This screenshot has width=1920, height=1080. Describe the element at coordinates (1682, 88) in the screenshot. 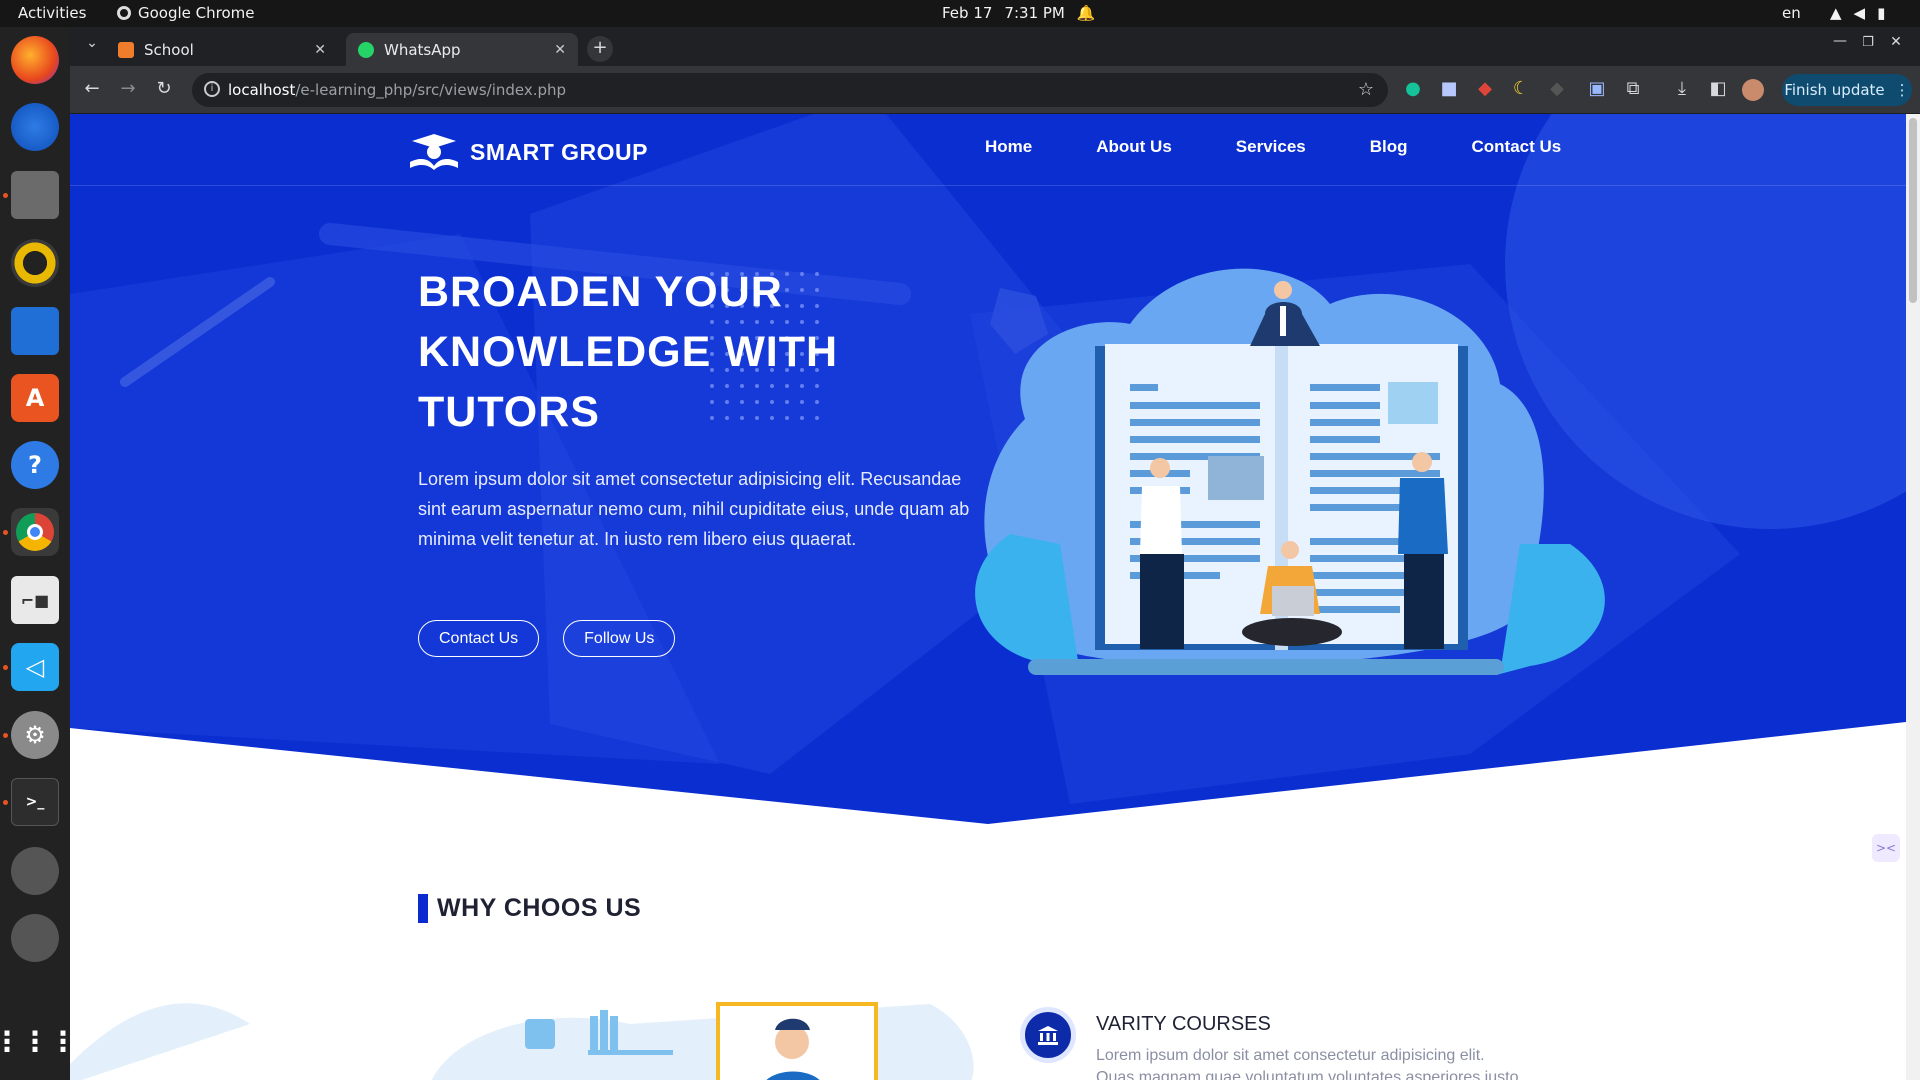

I see `download-icon: ⤓` at that location.